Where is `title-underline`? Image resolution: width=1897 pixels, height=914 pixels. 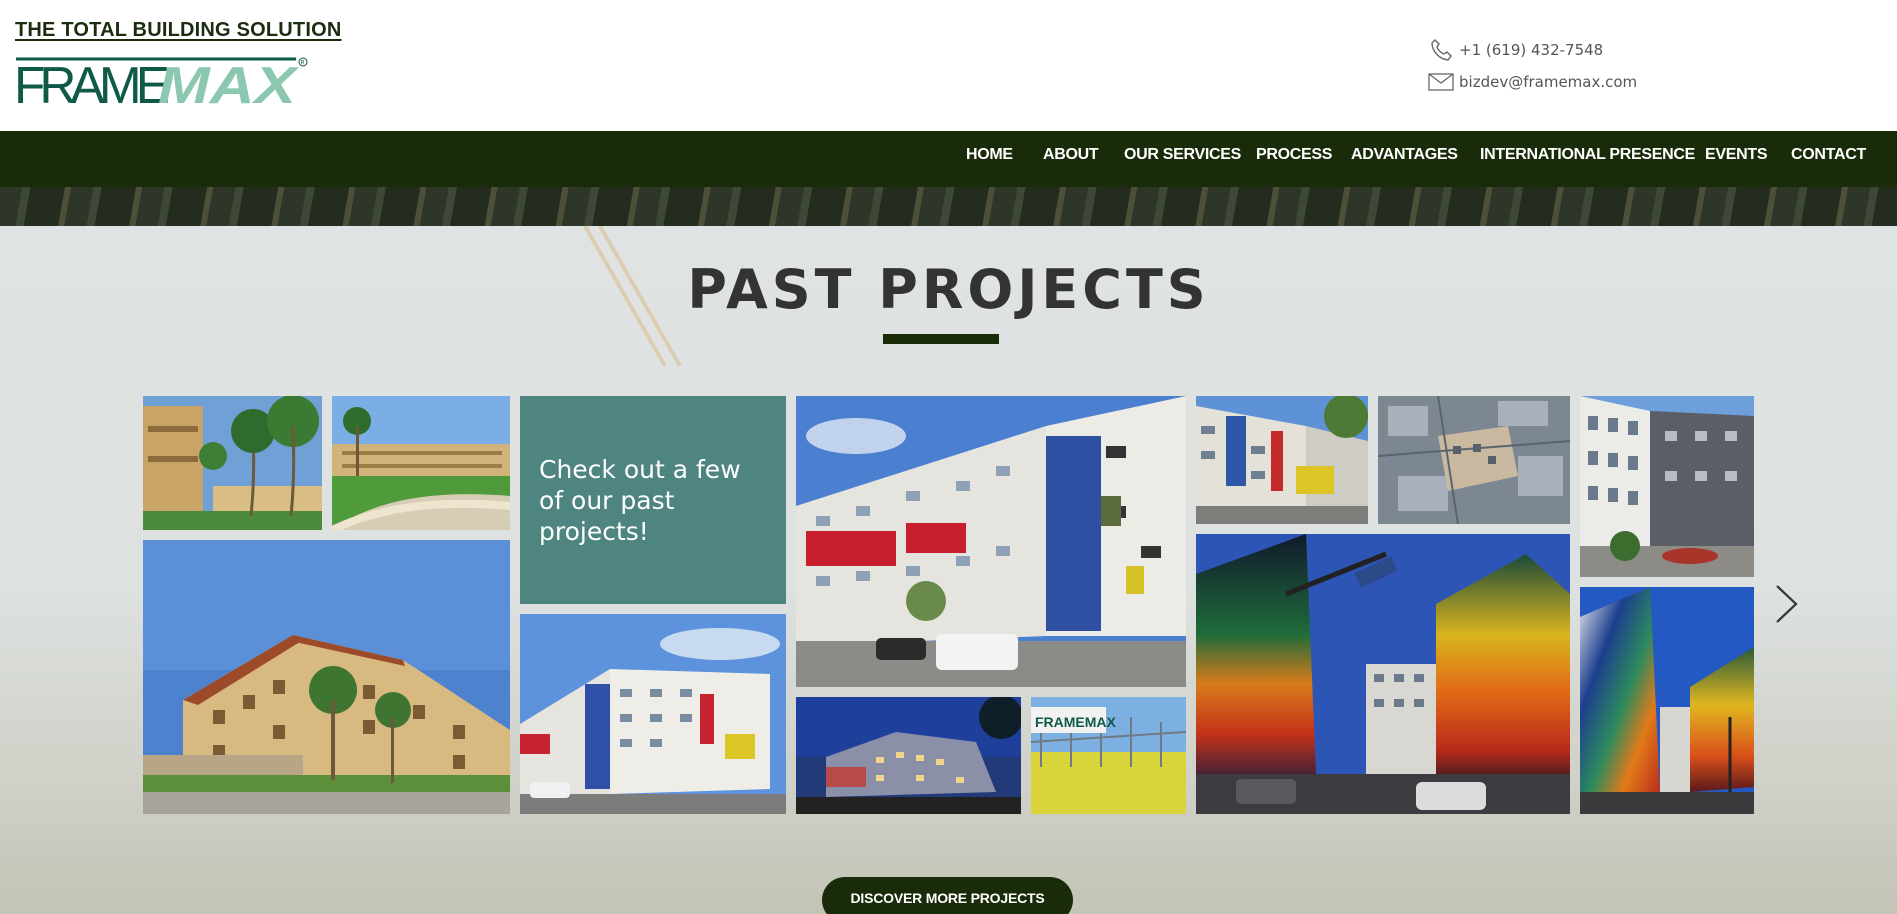 title-underline is located at coordinates (941, 339).